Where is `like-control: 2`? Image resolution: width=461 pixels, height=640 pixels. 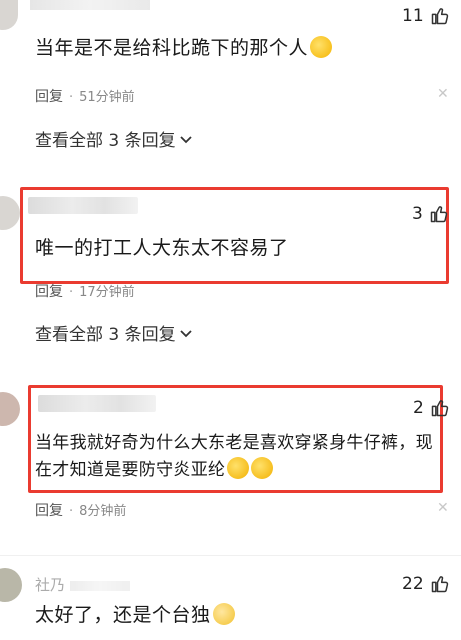
like-control: 2 is located at coordinates (431, 408).